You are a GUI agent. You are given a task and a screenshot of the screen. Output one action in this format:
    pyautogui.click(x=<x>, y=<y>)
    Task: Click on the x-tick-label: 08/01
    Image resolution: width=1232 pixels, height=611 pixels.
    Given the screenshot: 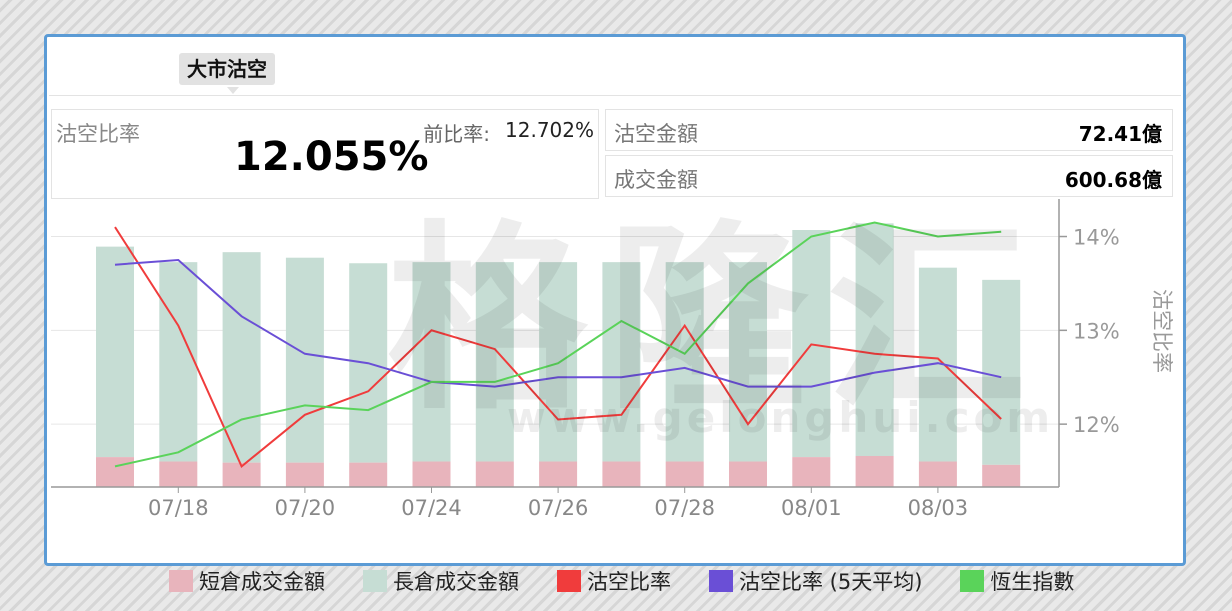 What is the action you would take?
    pyautogui.click(x=811, y=508)
    